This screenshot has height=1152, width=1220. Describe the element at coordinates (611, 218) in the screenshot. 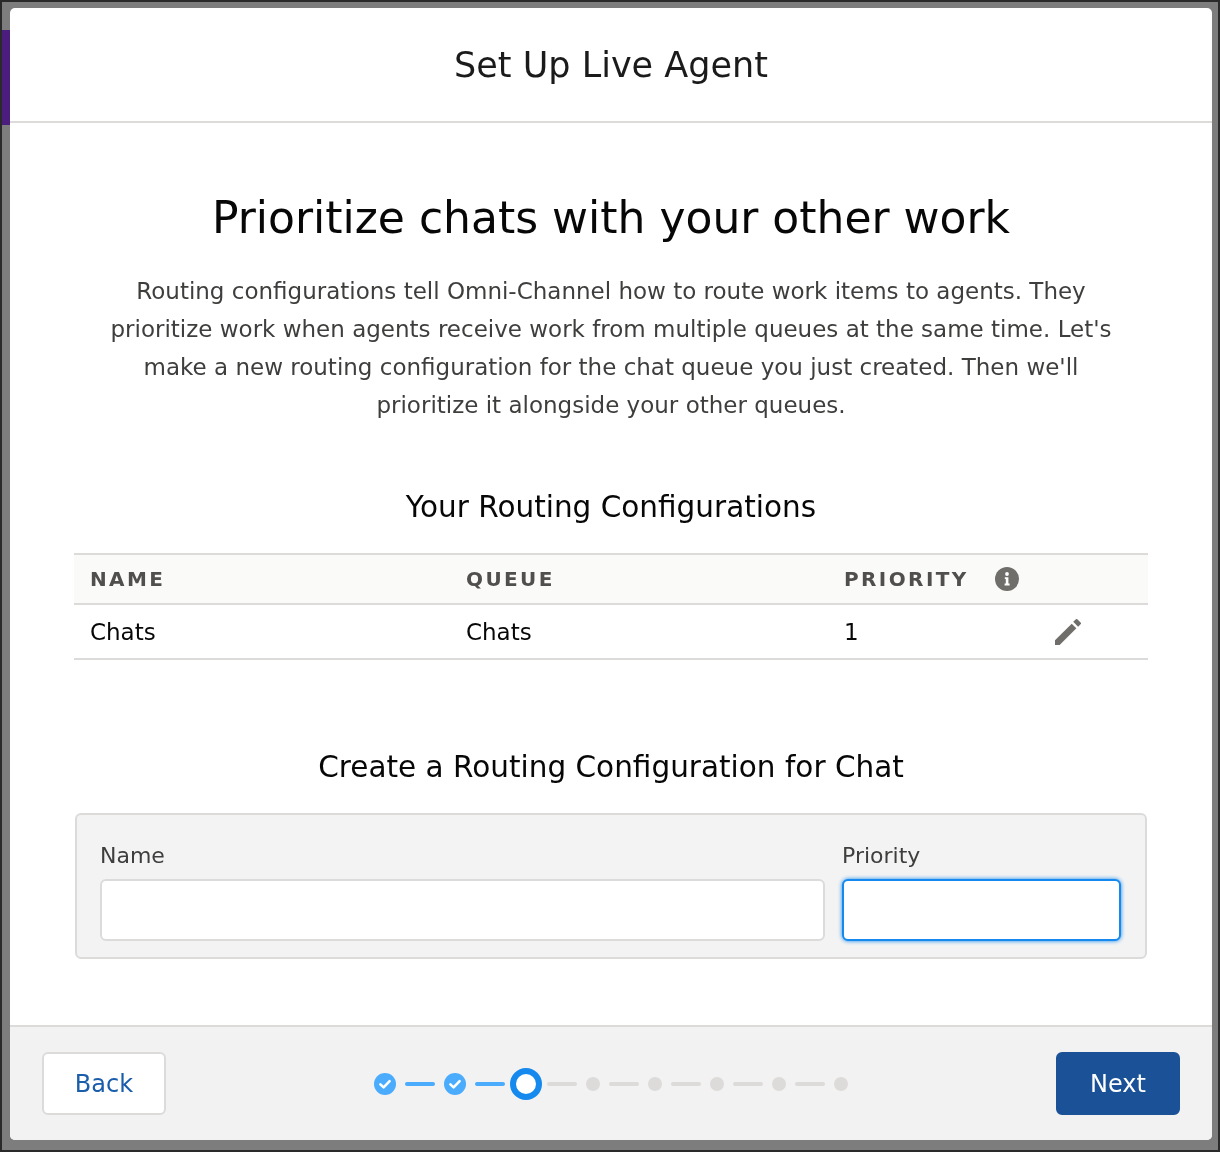

I see `step-heading: Prioritize chats with your other work` at that location.